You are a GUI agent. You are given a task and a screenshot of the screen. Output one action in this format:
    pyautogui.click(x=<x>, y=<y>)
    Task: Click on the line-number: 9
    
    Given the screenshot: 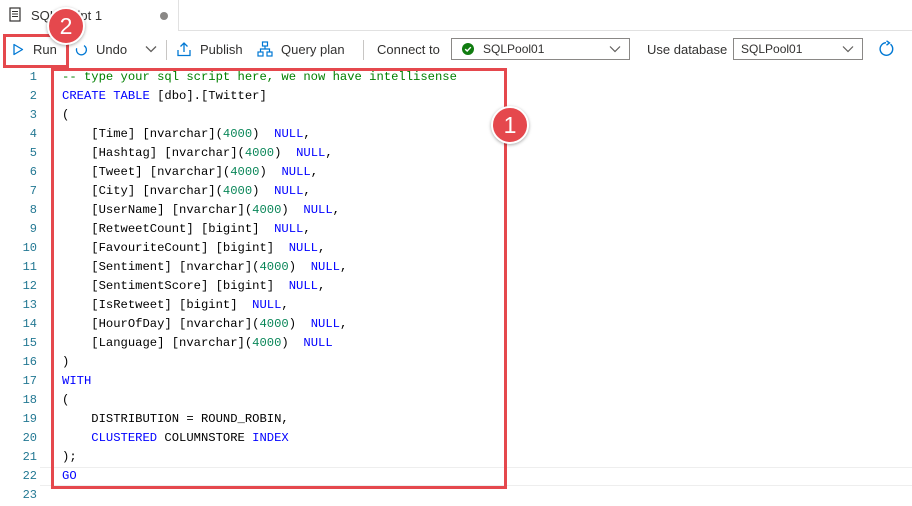 What is the action you would take?
    pyautogui.click(x=33, y=229)
    